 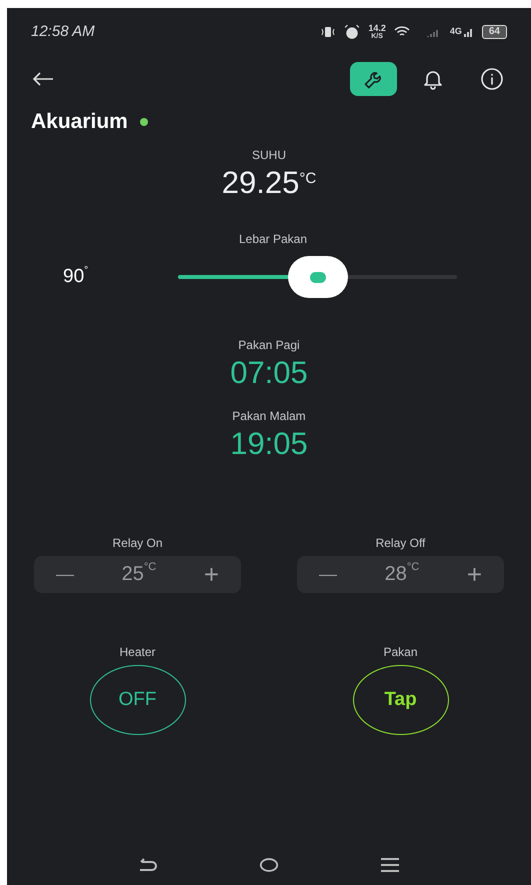 What do you see at coordinates (133, 575) in the screenshot?
I see `stepper-value: 25` at bounding box center [133, 575].